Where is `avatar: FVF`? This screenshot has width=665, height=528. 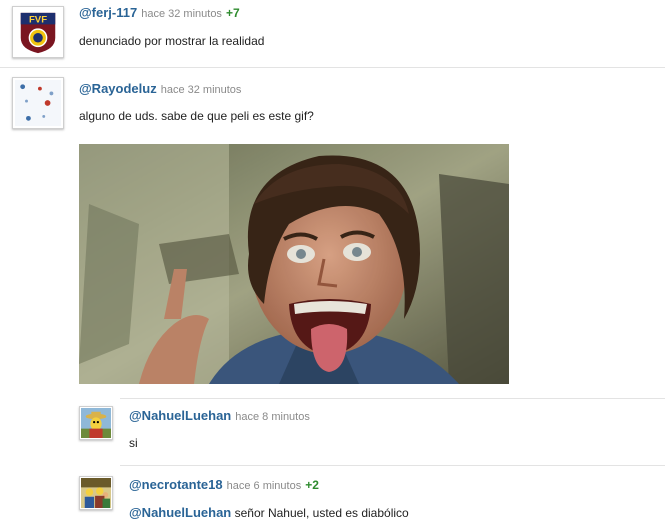
avatar: FVF is located at coordinates (38, 32).